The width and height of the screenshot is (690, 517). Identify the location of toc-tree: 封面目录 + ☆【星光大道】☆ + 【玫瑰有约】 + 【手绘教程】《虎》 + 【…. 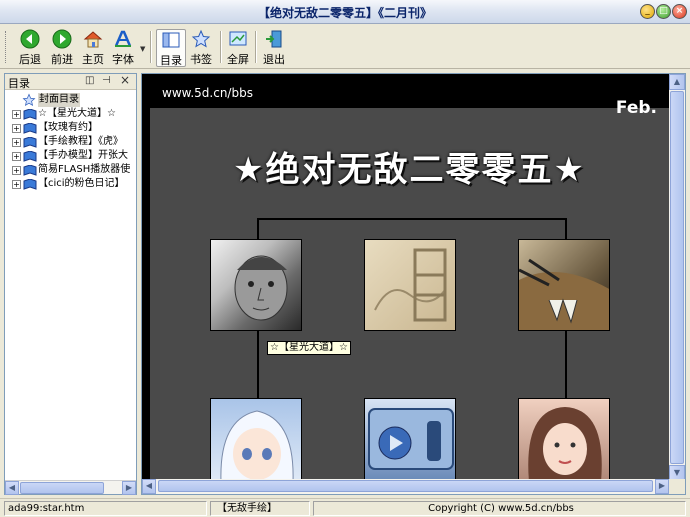
(70, 286).